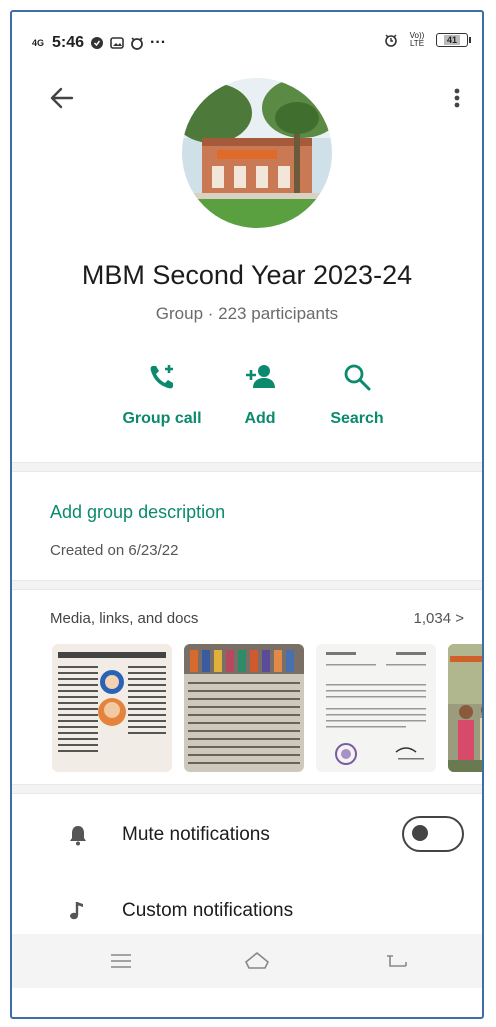 Image resolution: width=496 pixels, height=1027 pixels. I want to click on mute-notifications-label: Mute notifications, so click(196, 834).